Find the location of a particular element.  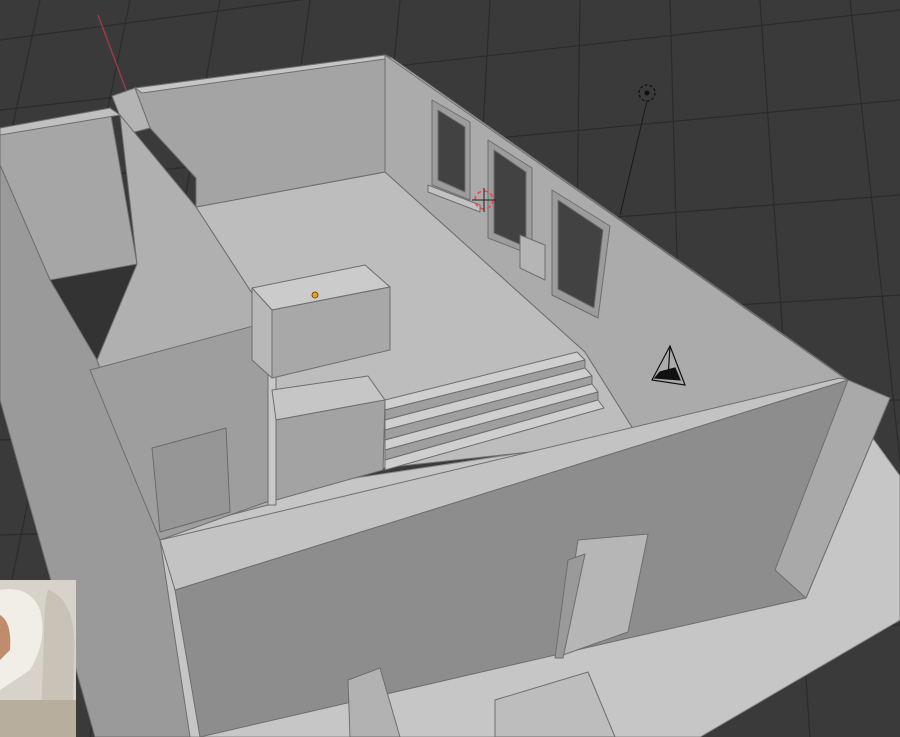

selected-object-origin is located at coordinates (315, 295).